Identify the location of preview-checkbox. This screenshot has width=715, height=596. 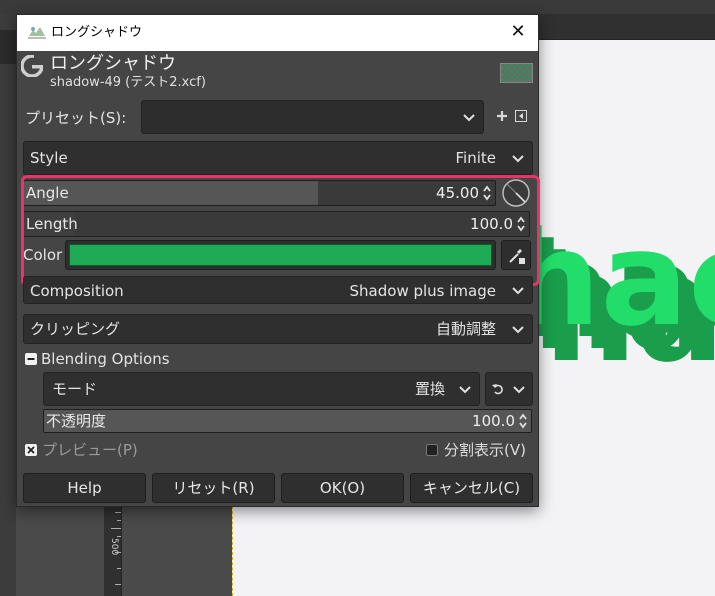
(31, 450).